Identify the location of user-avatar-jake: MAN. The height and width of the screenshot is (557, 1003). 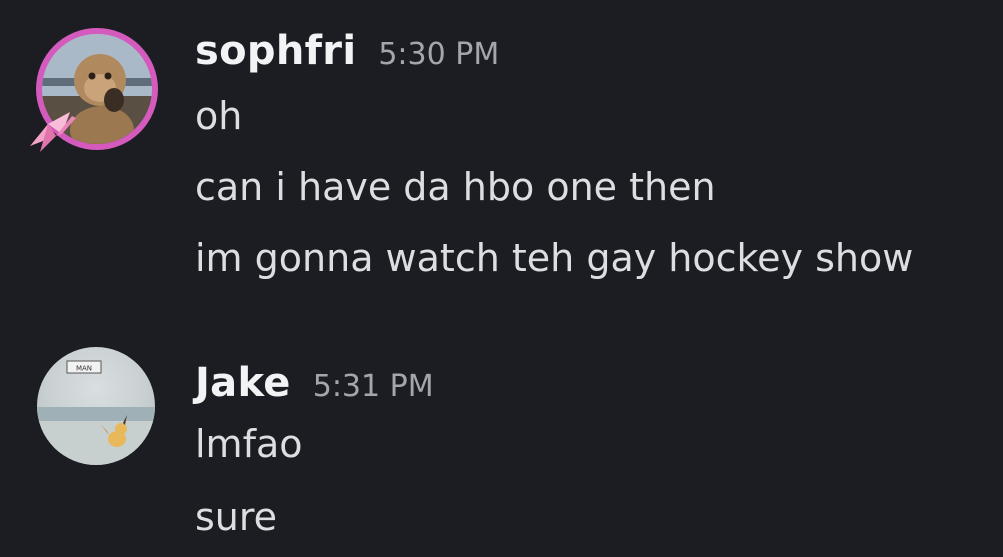
(96, 406).